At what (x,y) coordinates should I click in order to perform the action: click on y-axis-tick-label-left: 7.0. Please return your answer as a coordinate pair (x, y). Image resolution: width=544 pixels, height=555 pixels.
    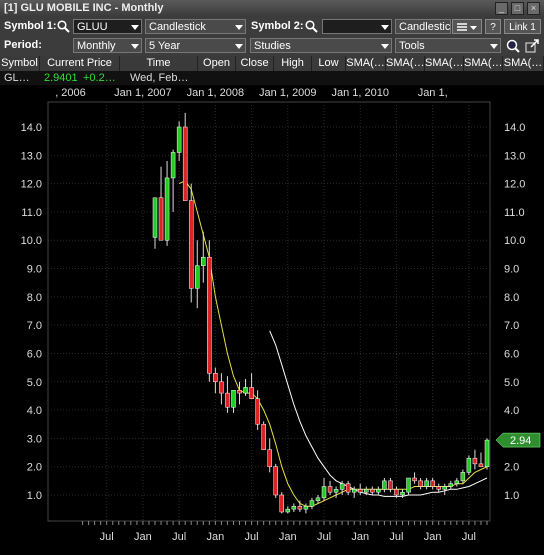
    Looking at the image, I should click on (34, 326).